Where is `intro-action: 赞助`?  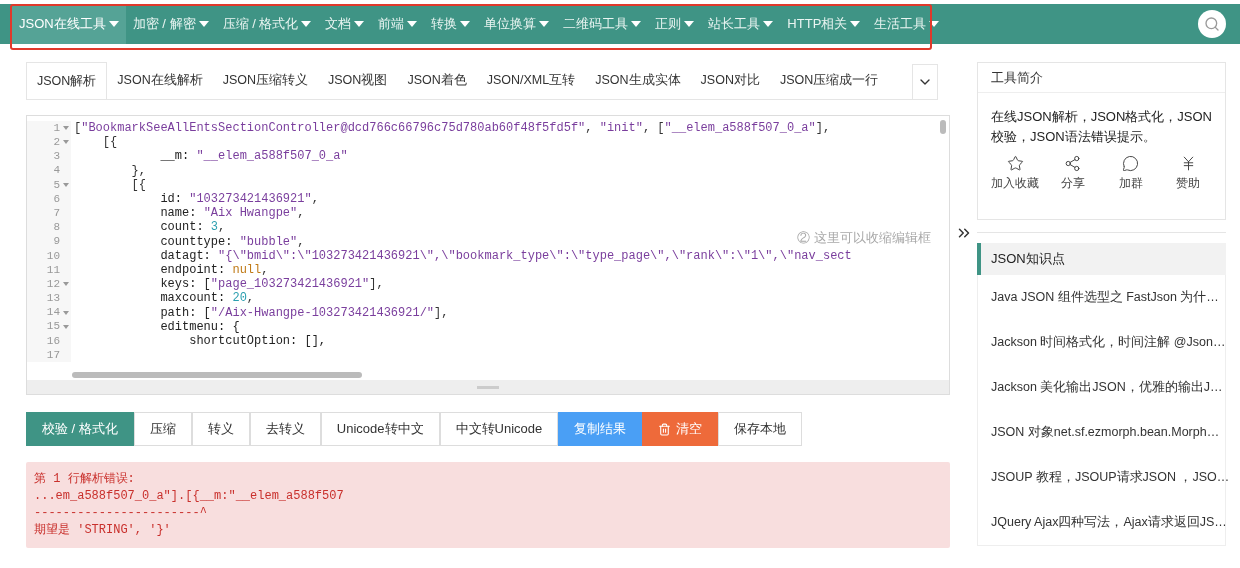
intro-action: 赞助 is located at coordinates (1188, 173).